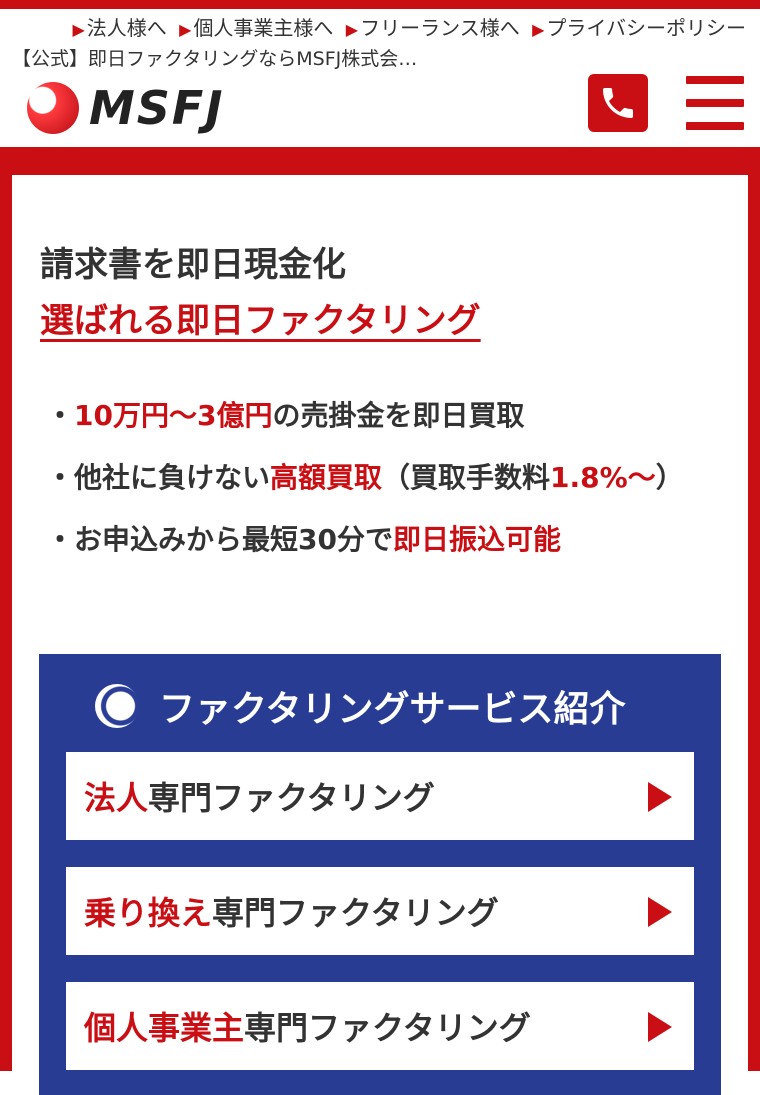 This screenshot has width=760, height=1095. I want to click on logo-mark-icon, so click(53, 108).